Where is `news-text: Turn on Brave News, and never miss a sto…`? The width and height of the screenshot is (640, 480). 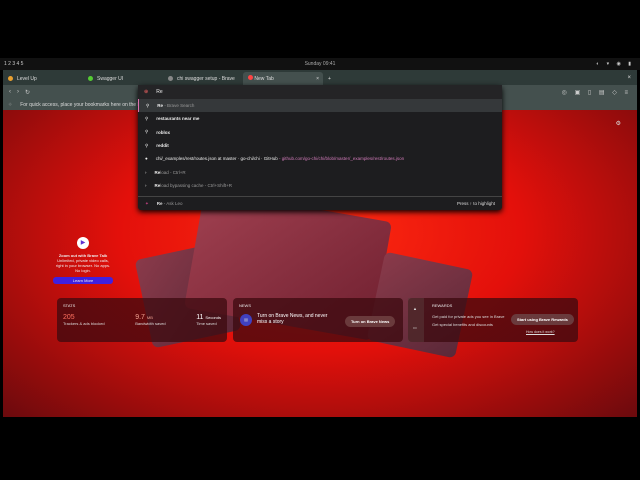
news-text: Turn on Brave News, and never miss a sto… is located at coordinates (292, 319).